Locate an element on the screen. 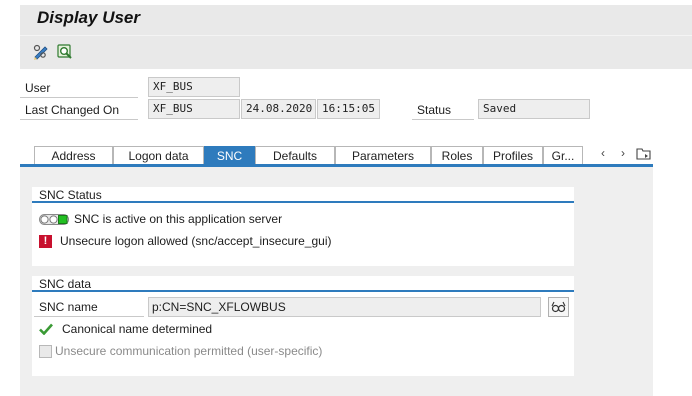  glasses-icon is located at coordinates (558, 307).